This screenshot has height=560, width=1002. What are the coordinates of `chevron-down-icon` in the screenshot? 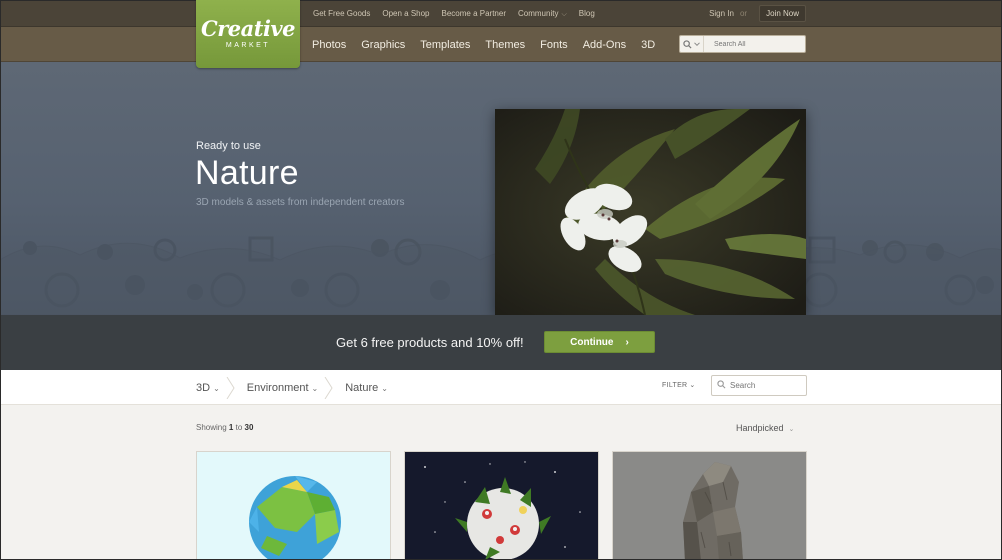 It's located at (697, 44).